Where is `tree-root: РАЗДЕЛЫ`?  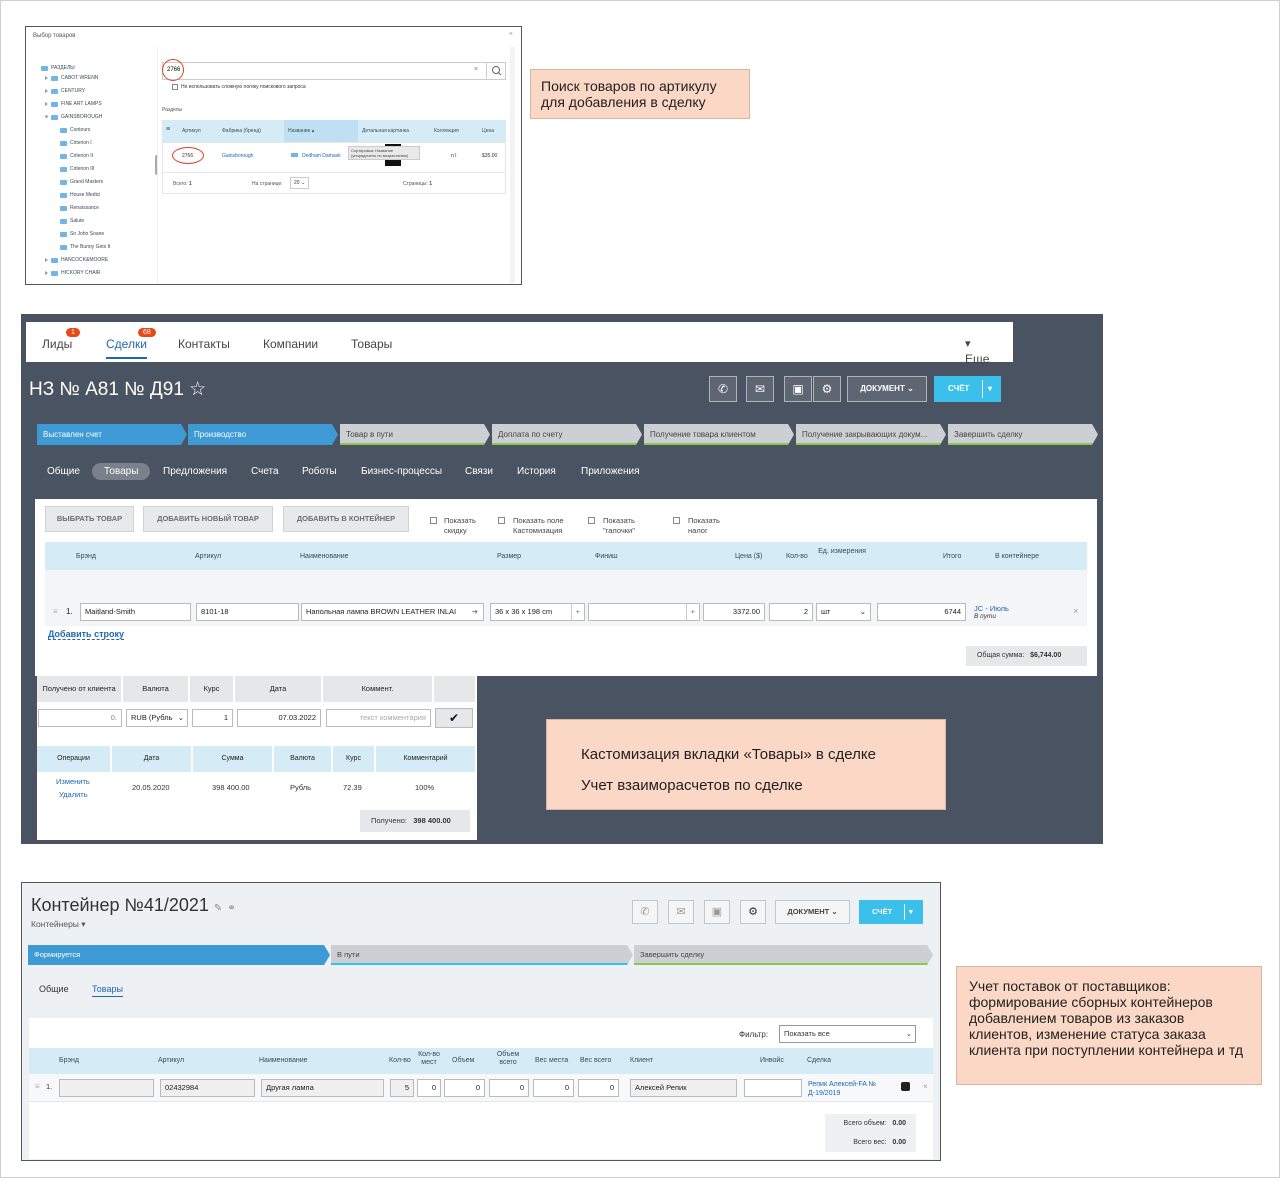 tree-root: РАЗДЕЛЫ is located at coordinates (58, 68).